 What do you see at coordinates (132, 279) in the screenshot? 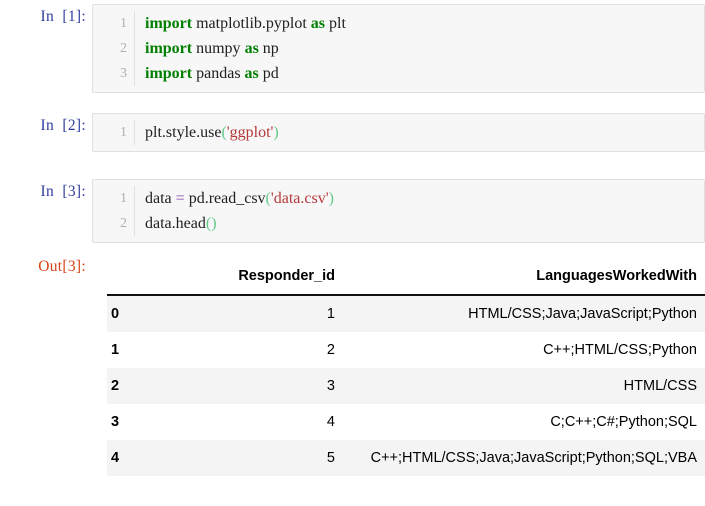
I see `index-column-header` at bounding box center [132, 279].